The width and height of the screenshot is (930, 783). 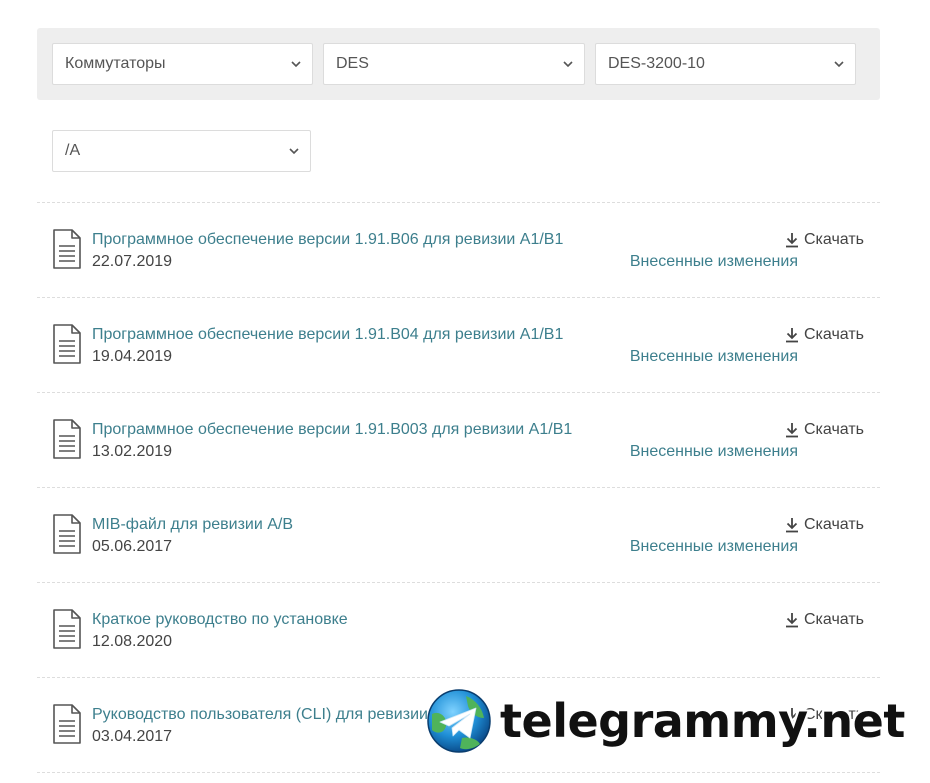 What do you see at coordinates (132, 451) in the screenshot?
I see `file-date: 13.02.2019` at bounding box center [132, 451].